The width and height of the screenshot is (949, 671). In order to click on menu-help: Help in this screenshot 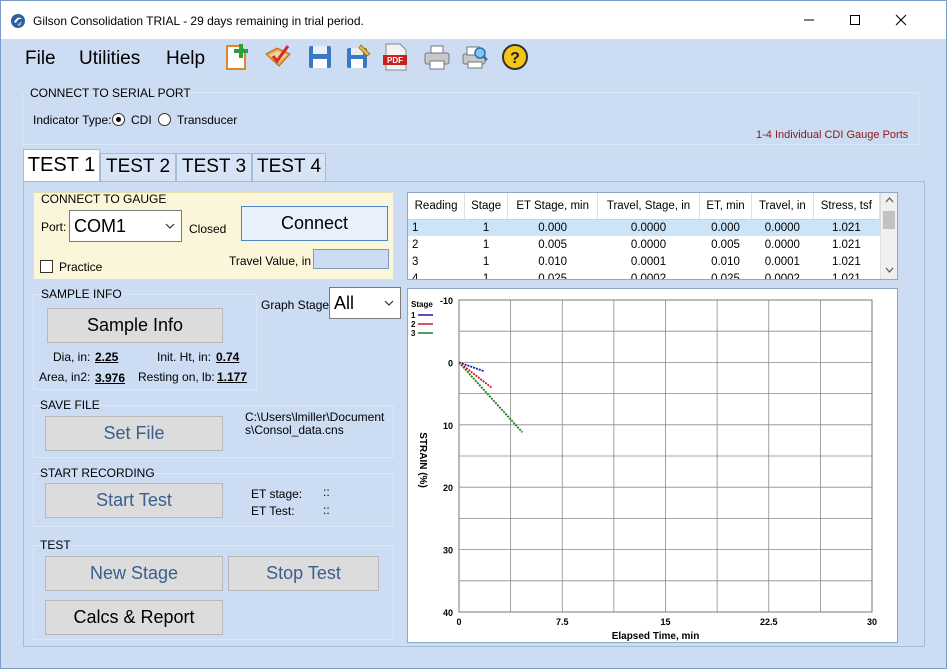, I will do `click(185, 59)`.